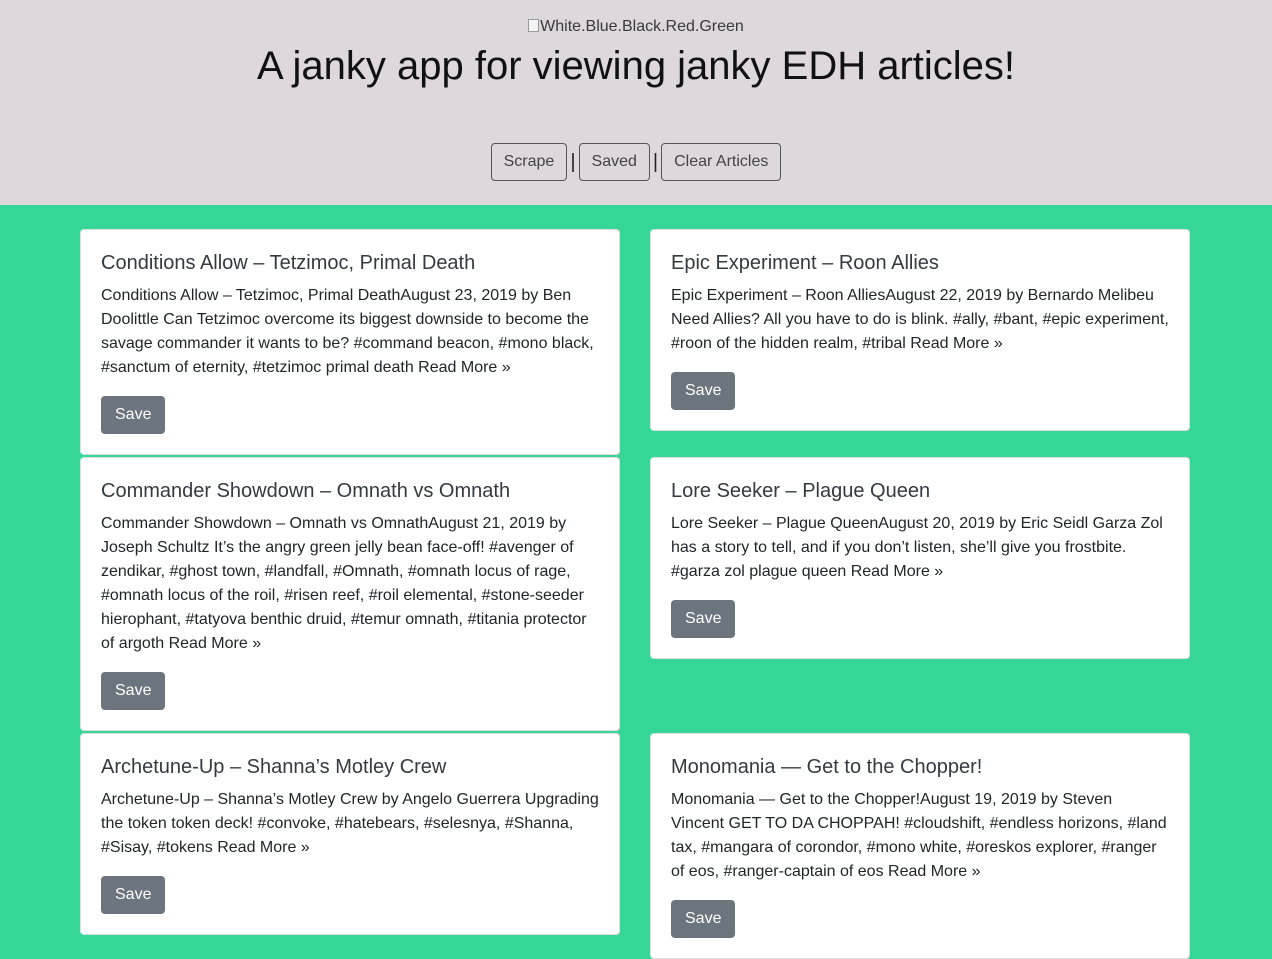 The image size is (1272, 959). What do you see at coordinates (801, 491) in the screenshot?
I see `article-title: Lore Seeker – Plague Queen` at bounding box center [801, 491].